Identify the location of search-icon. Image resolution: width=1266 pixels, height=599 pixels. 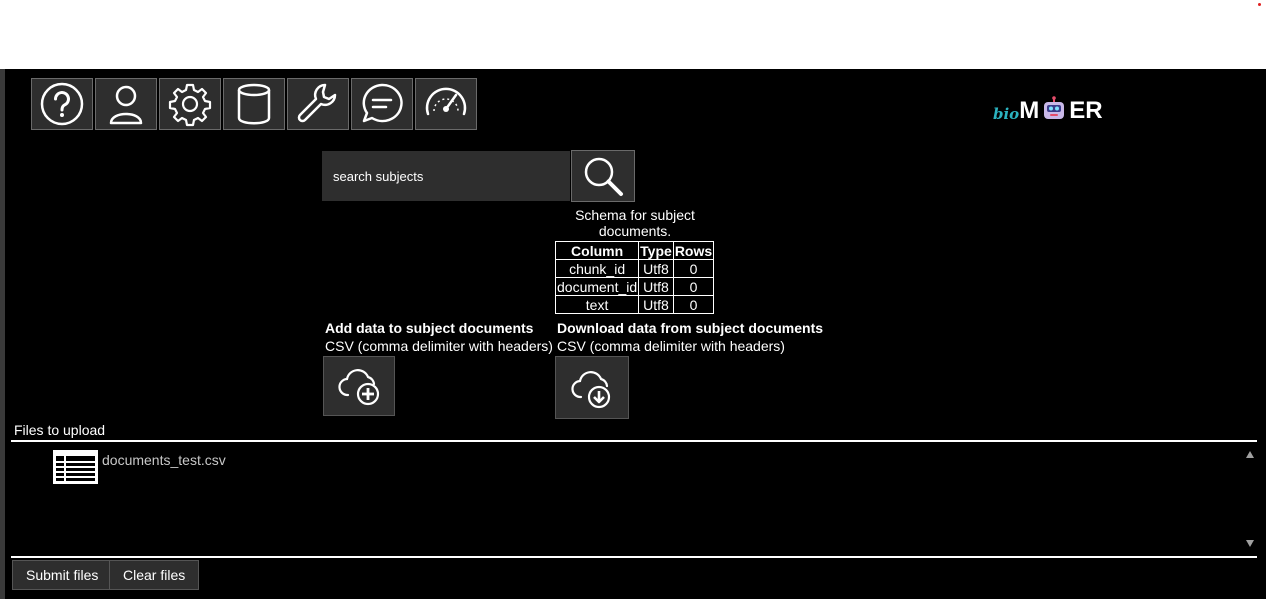
(603, 176).